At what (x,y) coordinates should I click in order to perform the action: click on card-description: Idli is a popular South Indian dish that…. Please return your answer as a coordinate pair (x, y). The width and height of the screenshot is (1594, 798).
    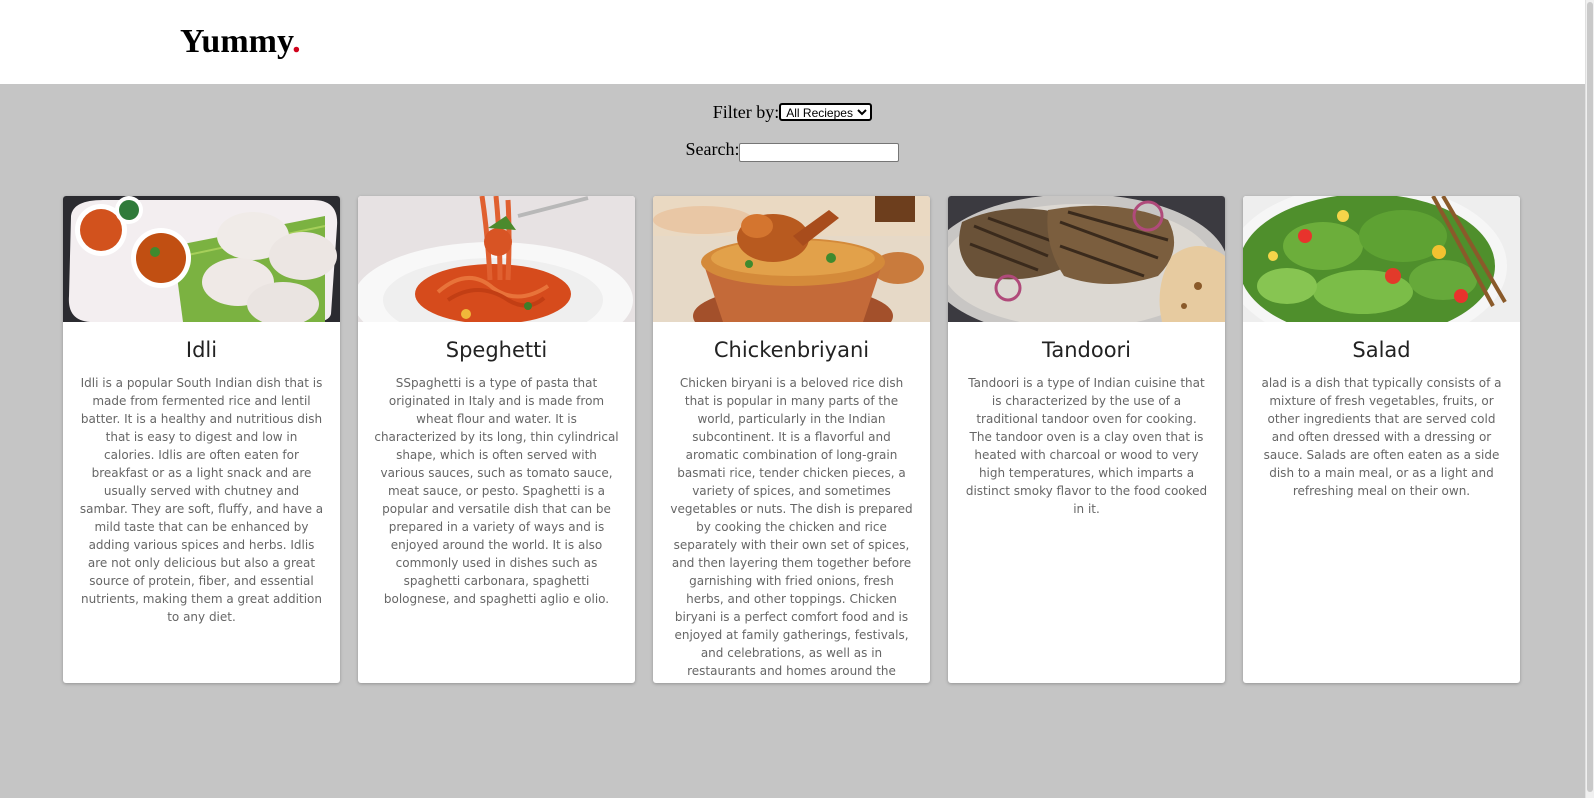
    Looking at the image, I should click on (201, 500).